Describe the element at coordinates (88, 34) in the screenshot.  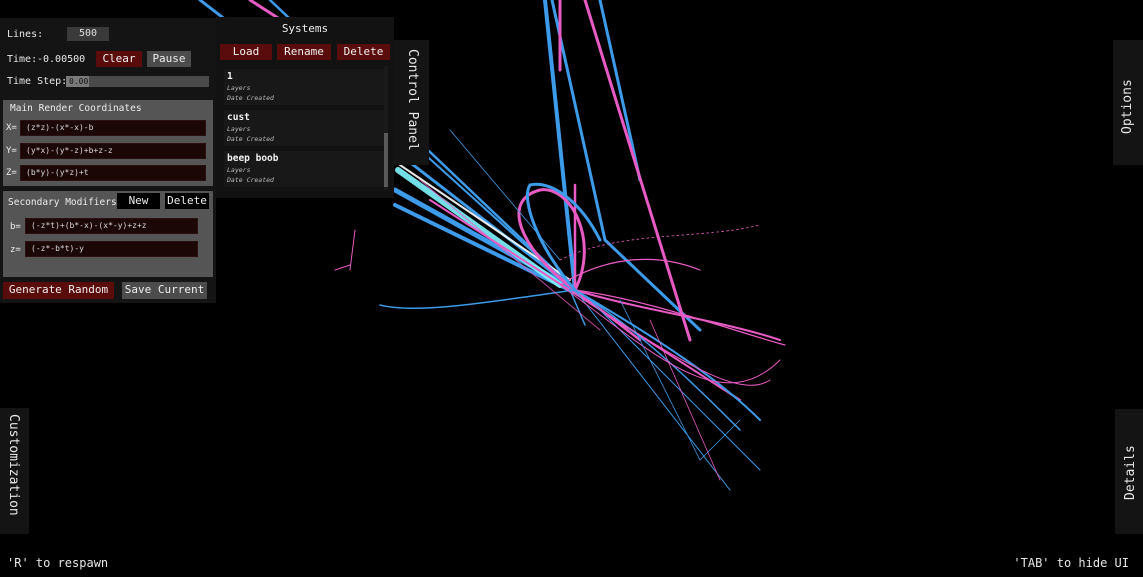
I see `lines-input: 500` at that location.